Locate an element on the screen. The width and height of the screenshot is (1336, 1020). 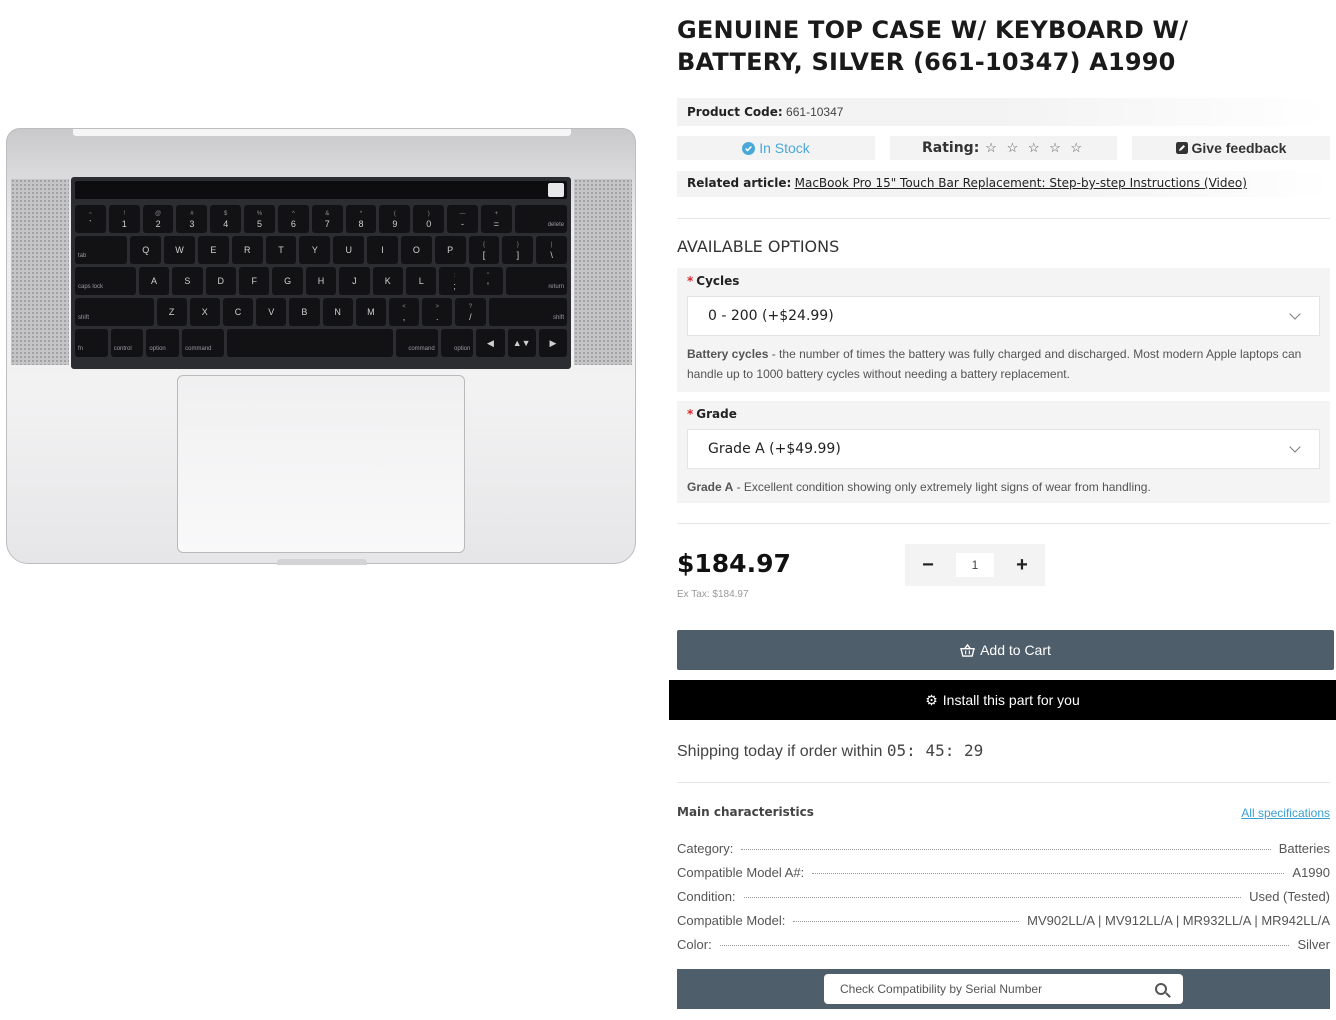
quantity-increase-button: + is located at coordinates (1022, 565).